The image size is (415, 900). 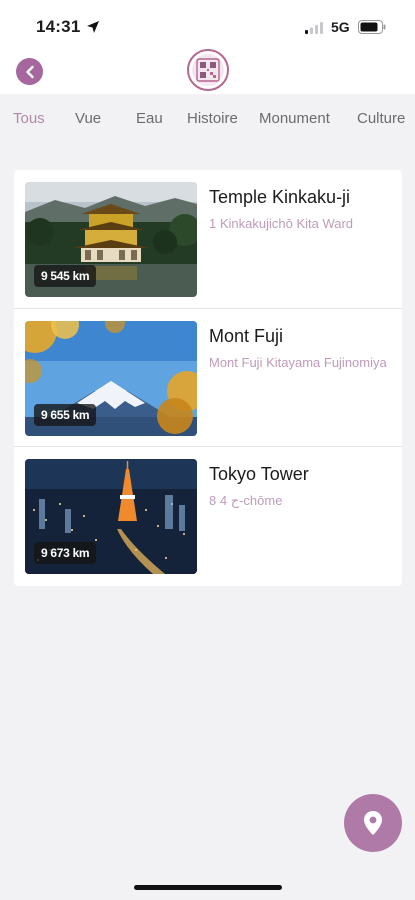 I want to click on tokyo-night-photo: 9 673 km, so click(x=111, y=516).